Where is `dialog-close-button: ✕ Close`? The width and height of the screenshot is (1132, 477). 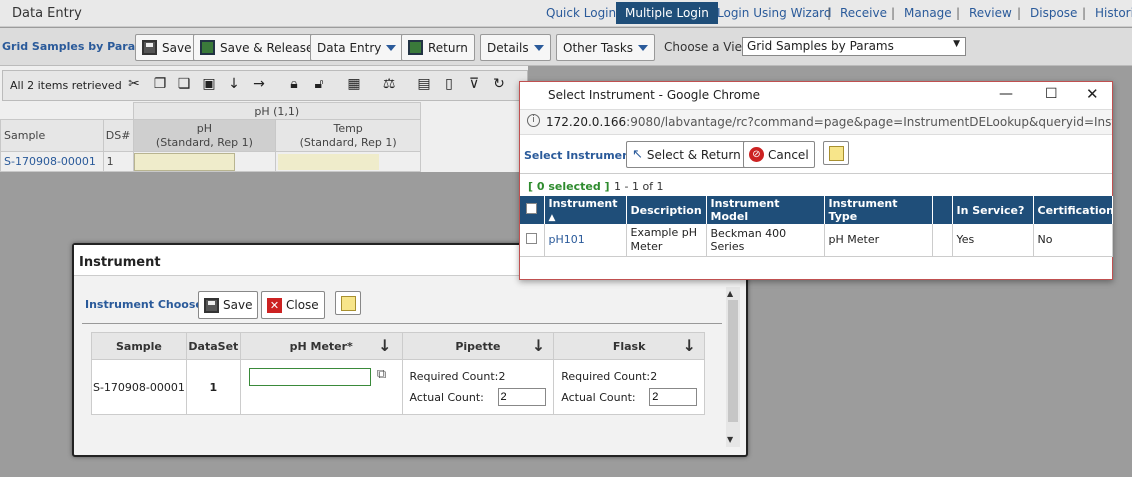
dialog-close-button: ✕ Close is located at coordinates (293, 305).